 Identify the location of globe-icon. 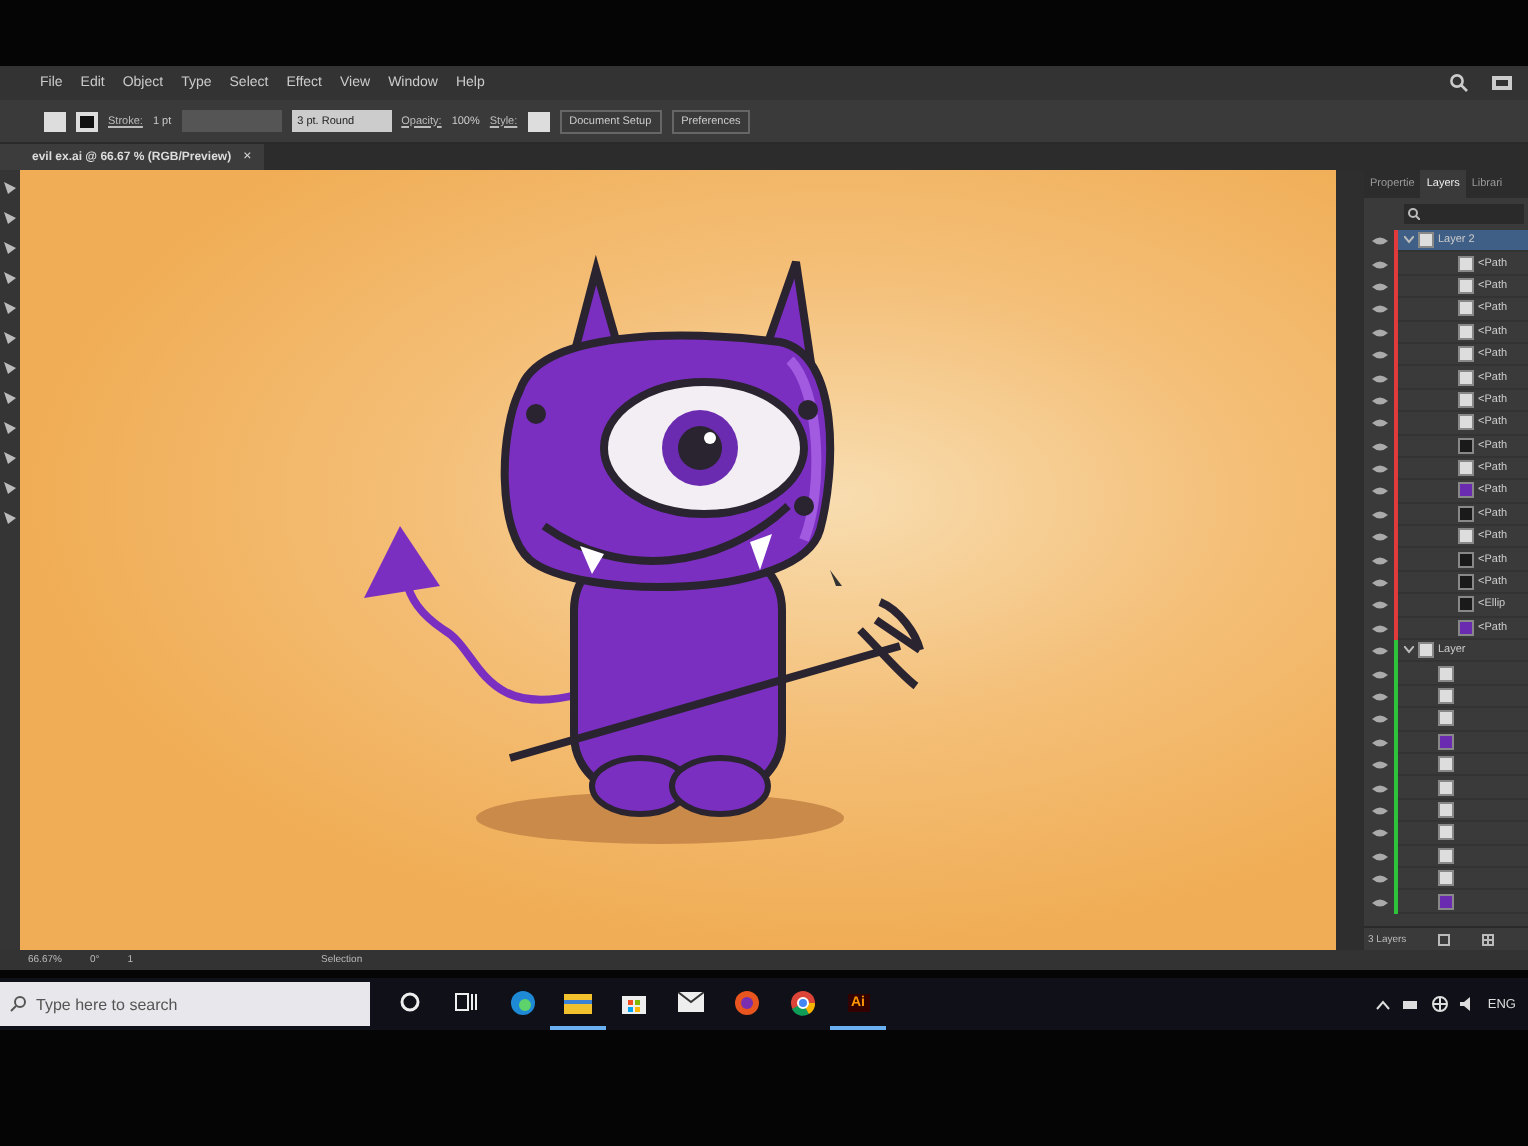
(1439, 1004).